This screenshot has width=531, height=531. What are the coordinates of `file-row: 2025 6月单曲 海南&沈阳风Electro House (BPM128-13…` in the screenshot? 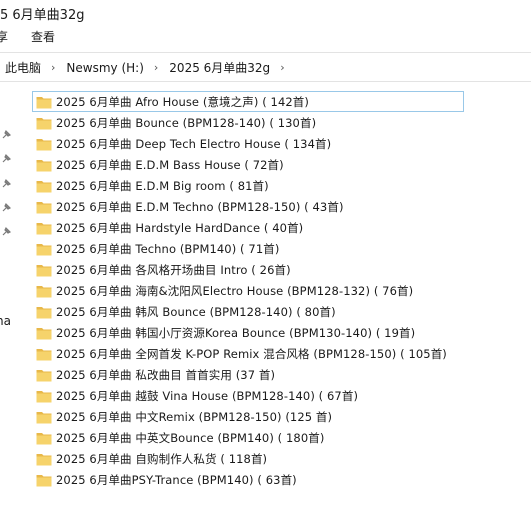 It's located at (252, 290).